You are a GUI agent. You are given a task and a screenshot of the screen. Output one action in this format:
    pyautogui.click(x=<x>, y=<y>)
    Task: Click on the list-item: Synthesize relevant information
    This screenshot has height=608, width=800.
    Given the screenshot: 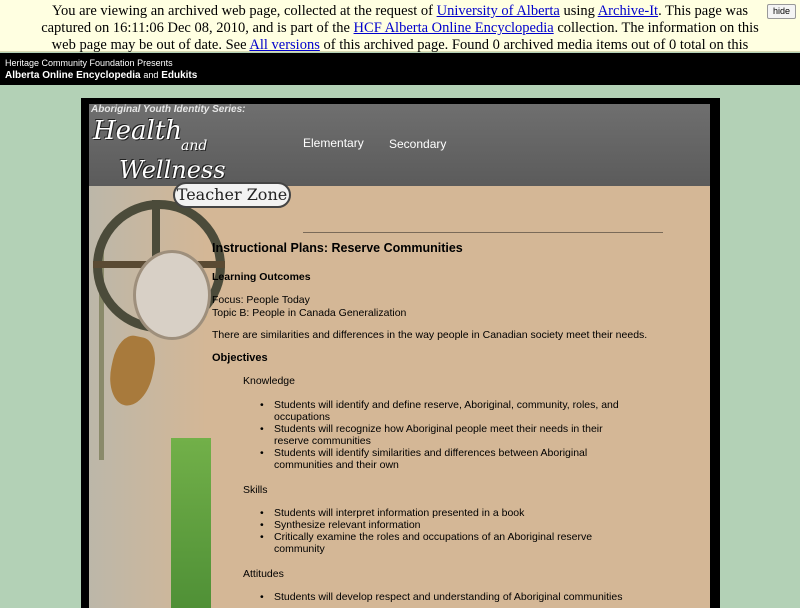 What is the action you would take?
    pyautogui.click(x=442, y=525)
    